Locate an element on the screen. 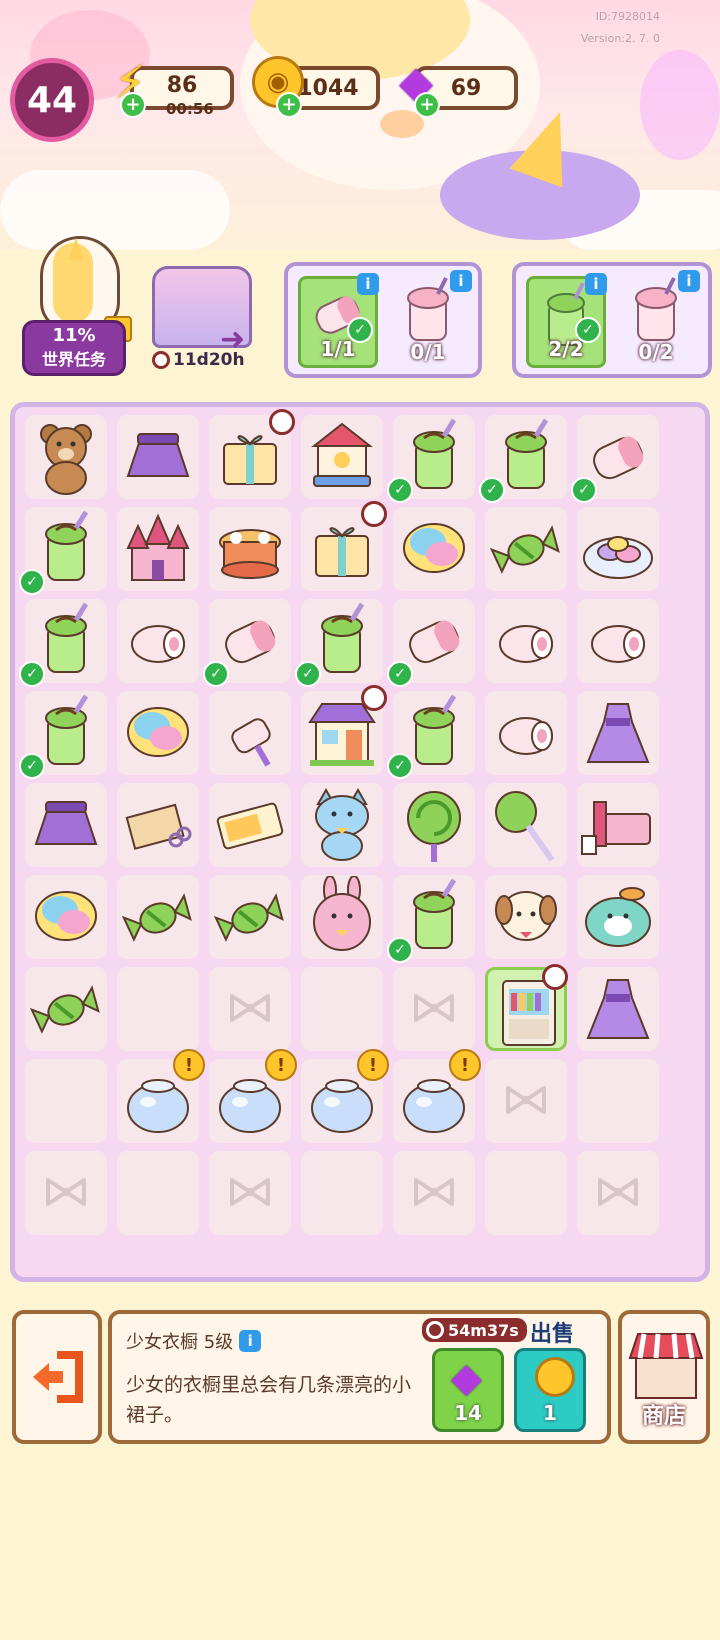  pink-bed-item is located at coordinates (618, 825).